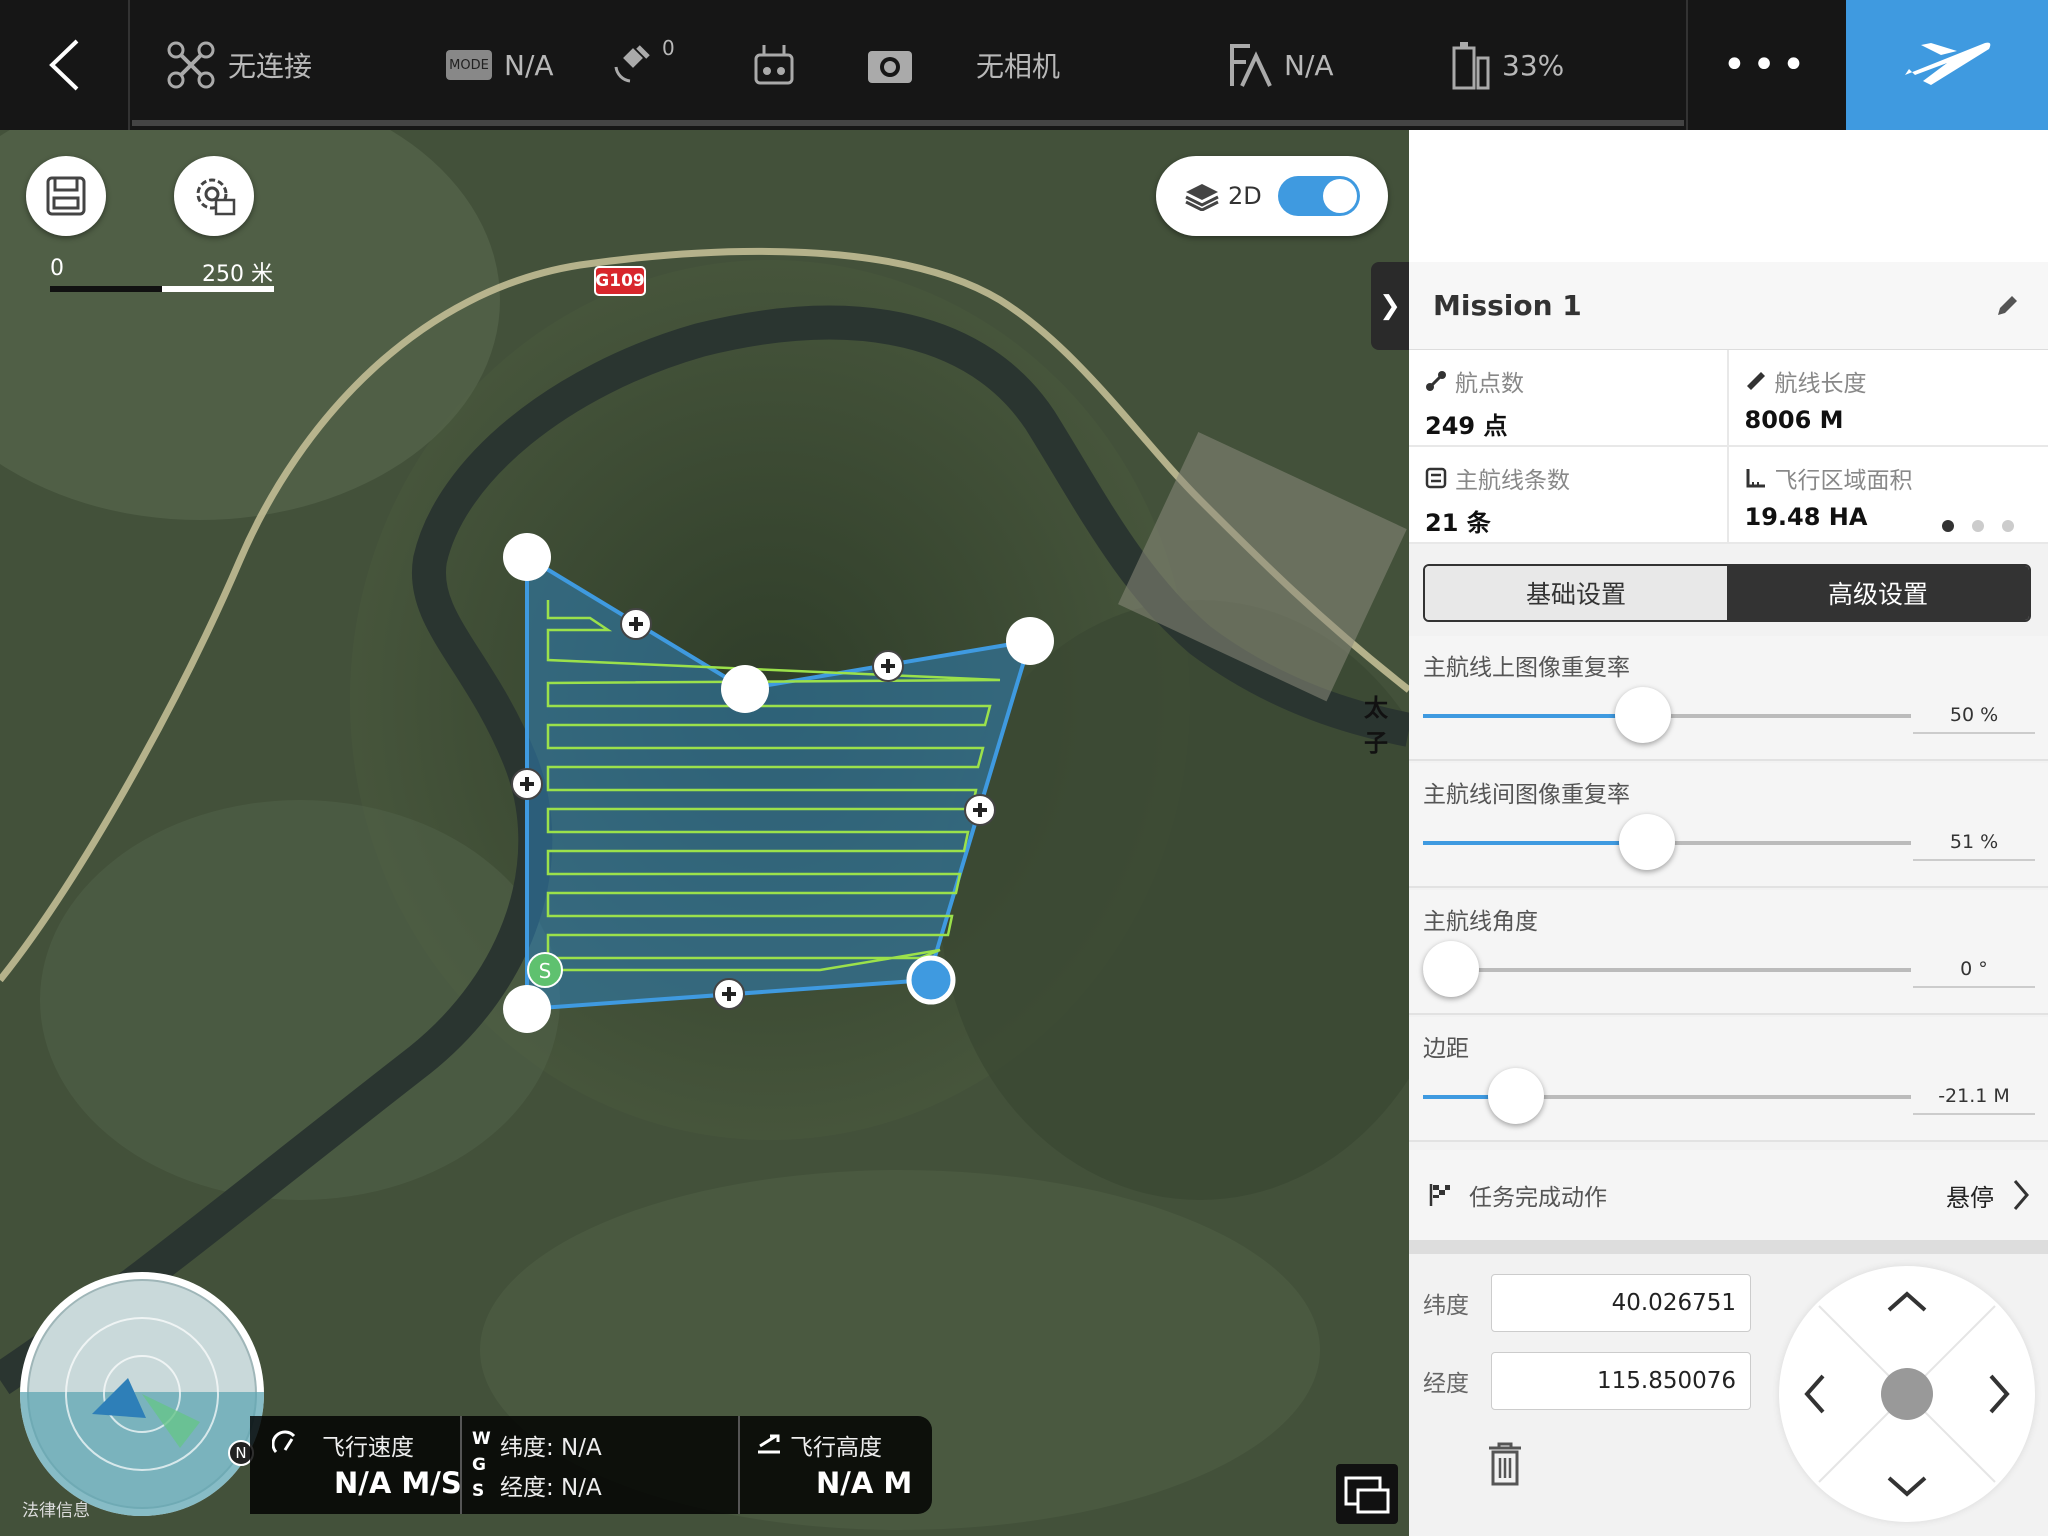 The height and width of the screenshot is (1536, 2048). I want to click on mission-settings-button, so click(214, 196).